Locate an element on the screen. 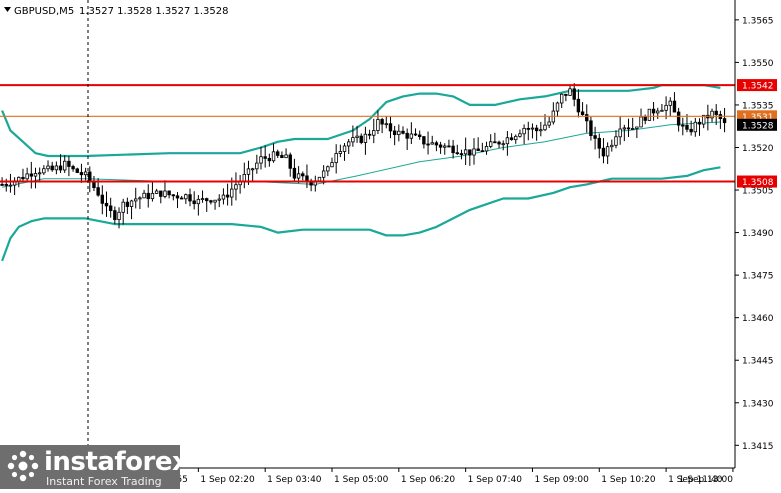 Image resolution: width=781 pixels, height=493 pixels. y-tick-label: 1.3415 is located at coordinates (758, 447).